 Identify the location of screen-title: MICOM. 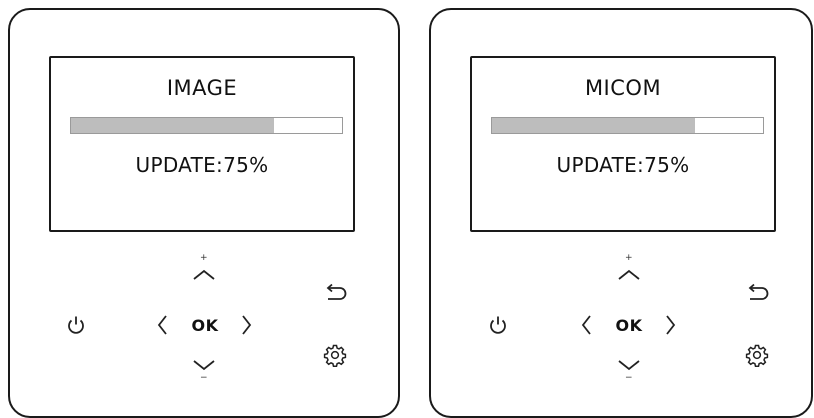
(623, 88).